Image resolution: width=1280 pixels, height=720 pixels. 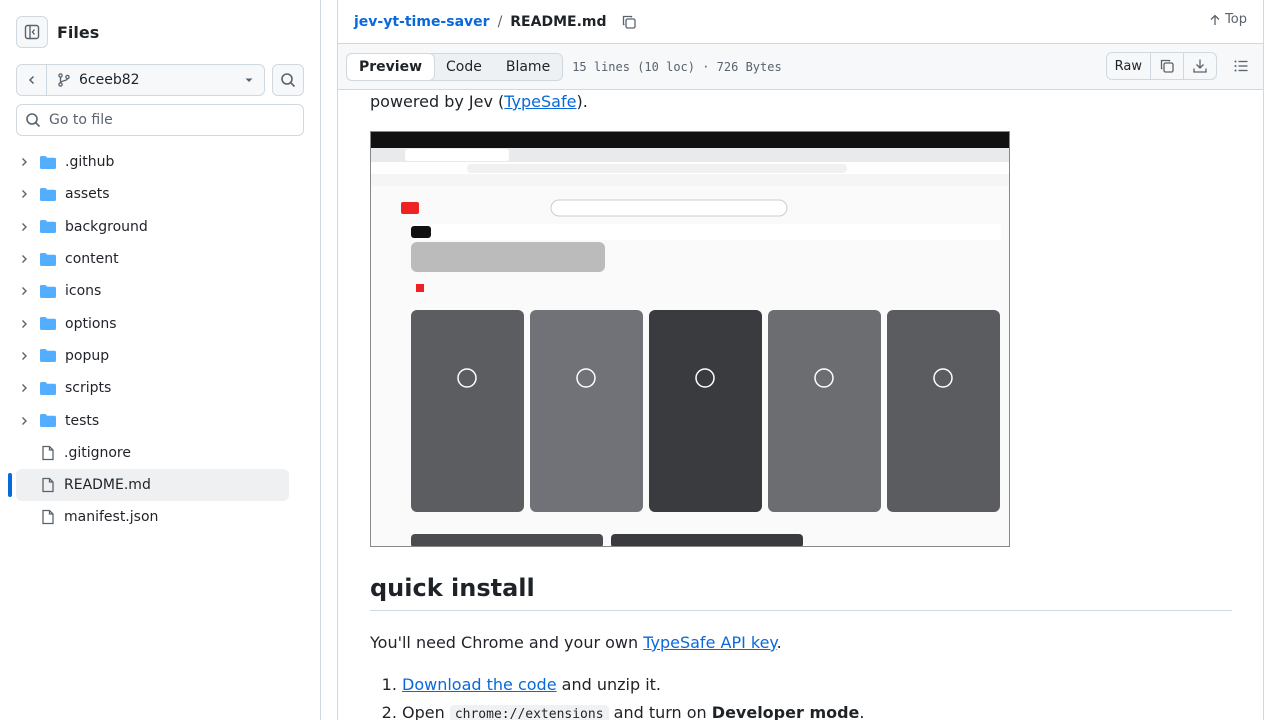 I want to click on tree-item-label: tests, so click(x=82, y=420).